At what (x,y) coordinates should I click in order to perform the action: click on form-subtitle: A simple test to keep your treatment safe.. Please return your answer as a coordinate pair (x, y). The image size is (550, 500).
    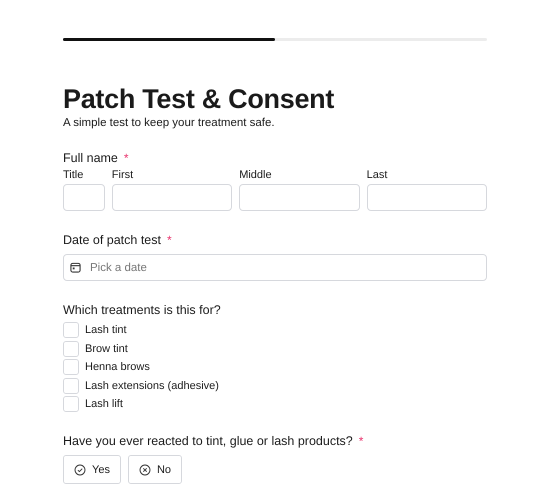
    Looking at the image, I should click on (169, 123).